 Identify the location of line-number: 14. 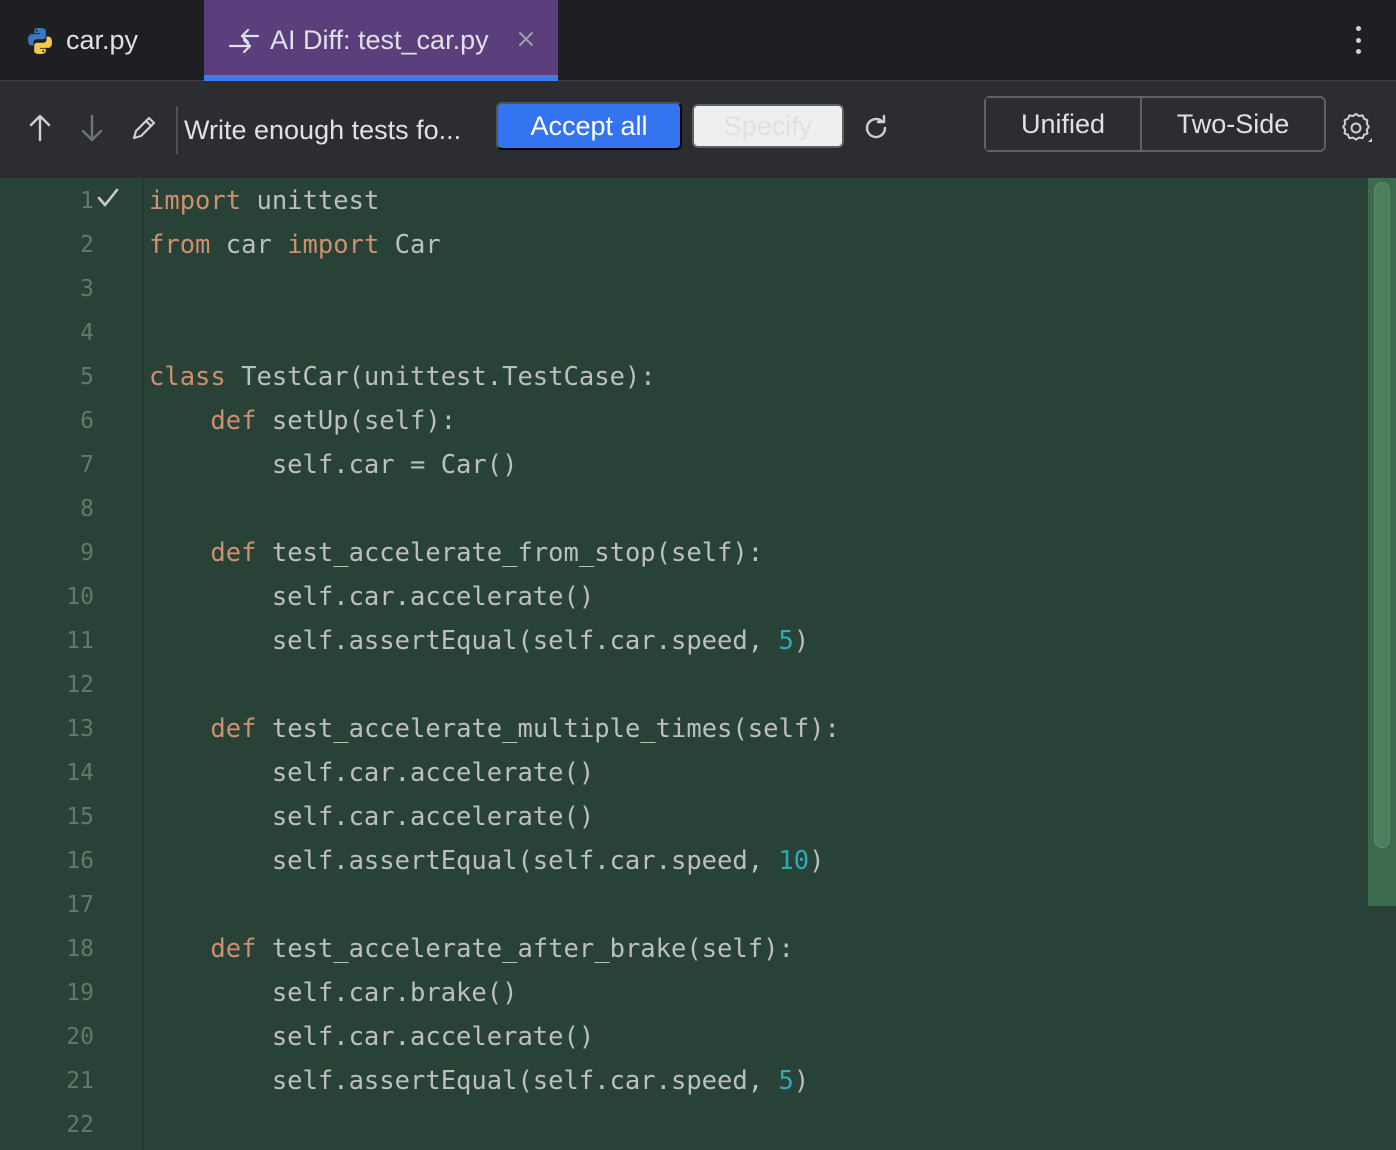
(80, 773).